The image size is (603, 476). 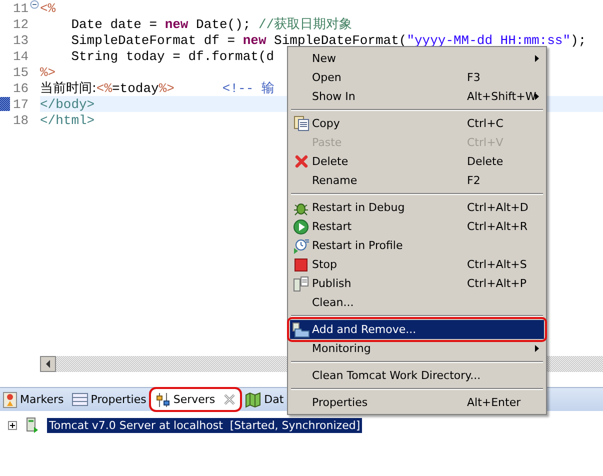 What do you see at coordinates (48, 72) in the screenshot?
I see `code-line: %>` at bounding box center [48, 72].